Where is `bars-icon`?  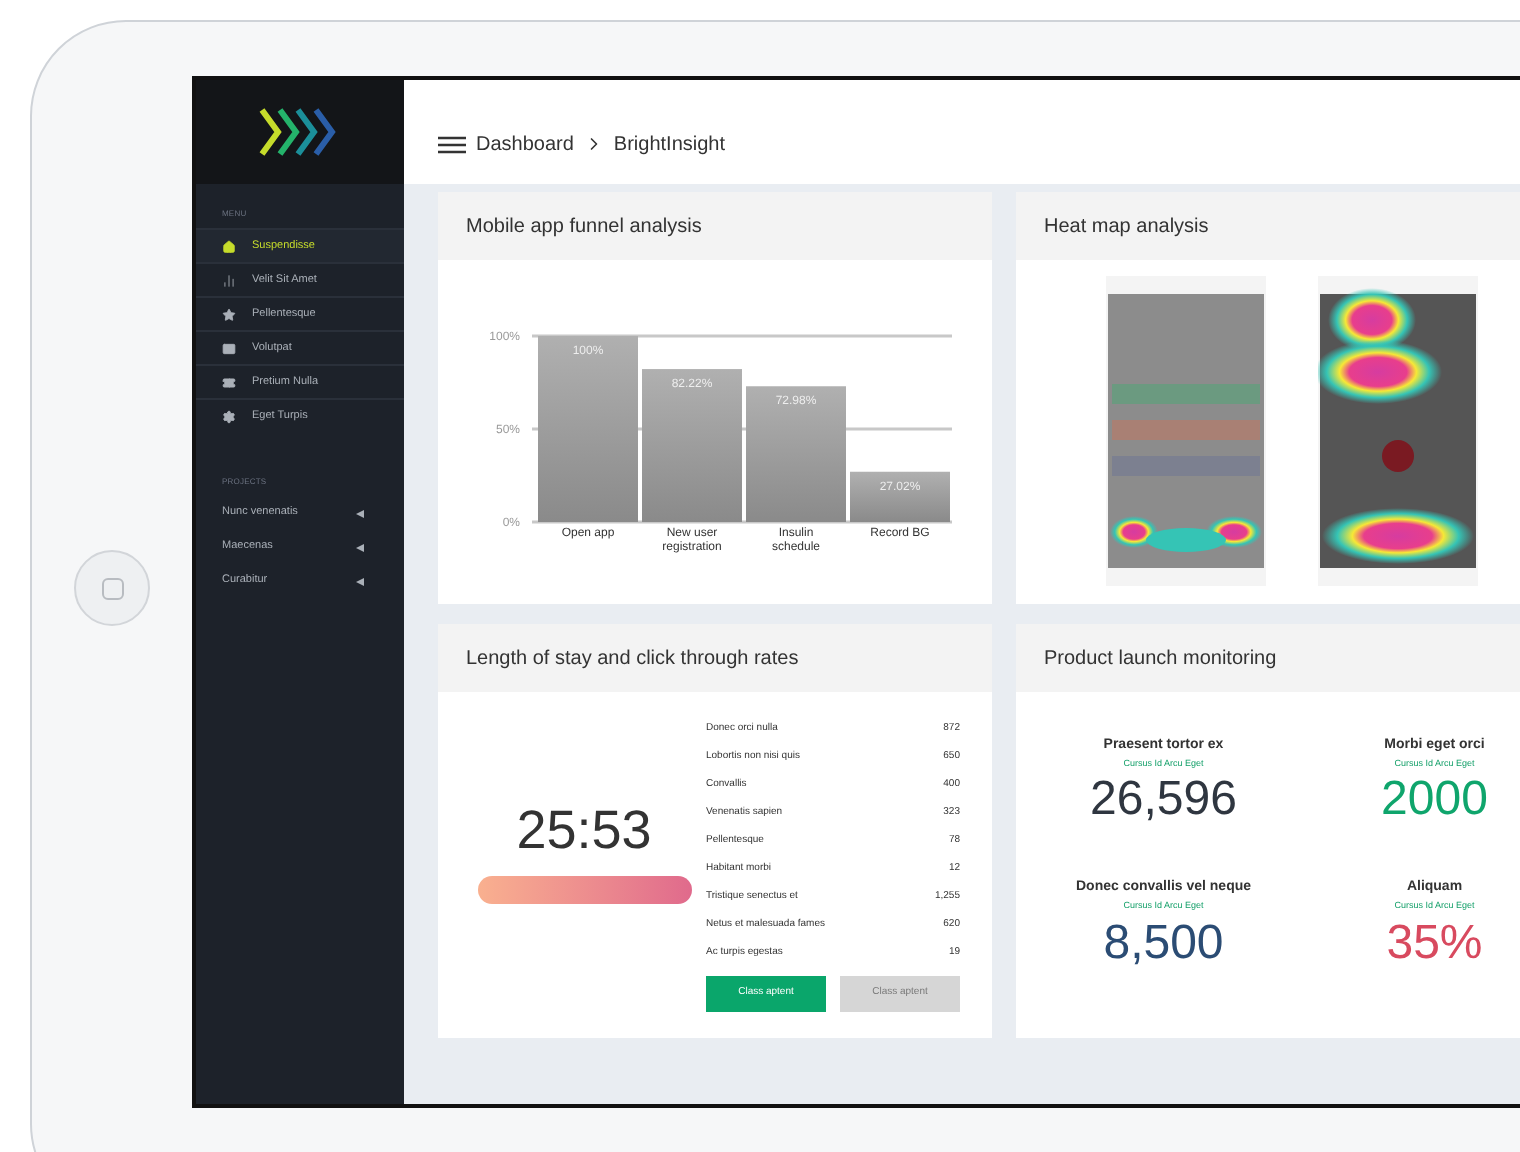
bars-icon is located at coordinates (229, 280).